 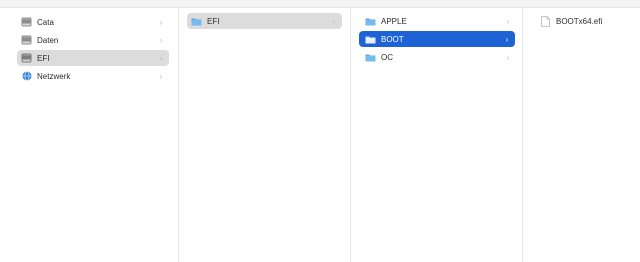 What do you see at coordinates (438, 21) in the screenshot?
I see `folder-row-apple: APPLE ›` at bounding box center [438, 21].